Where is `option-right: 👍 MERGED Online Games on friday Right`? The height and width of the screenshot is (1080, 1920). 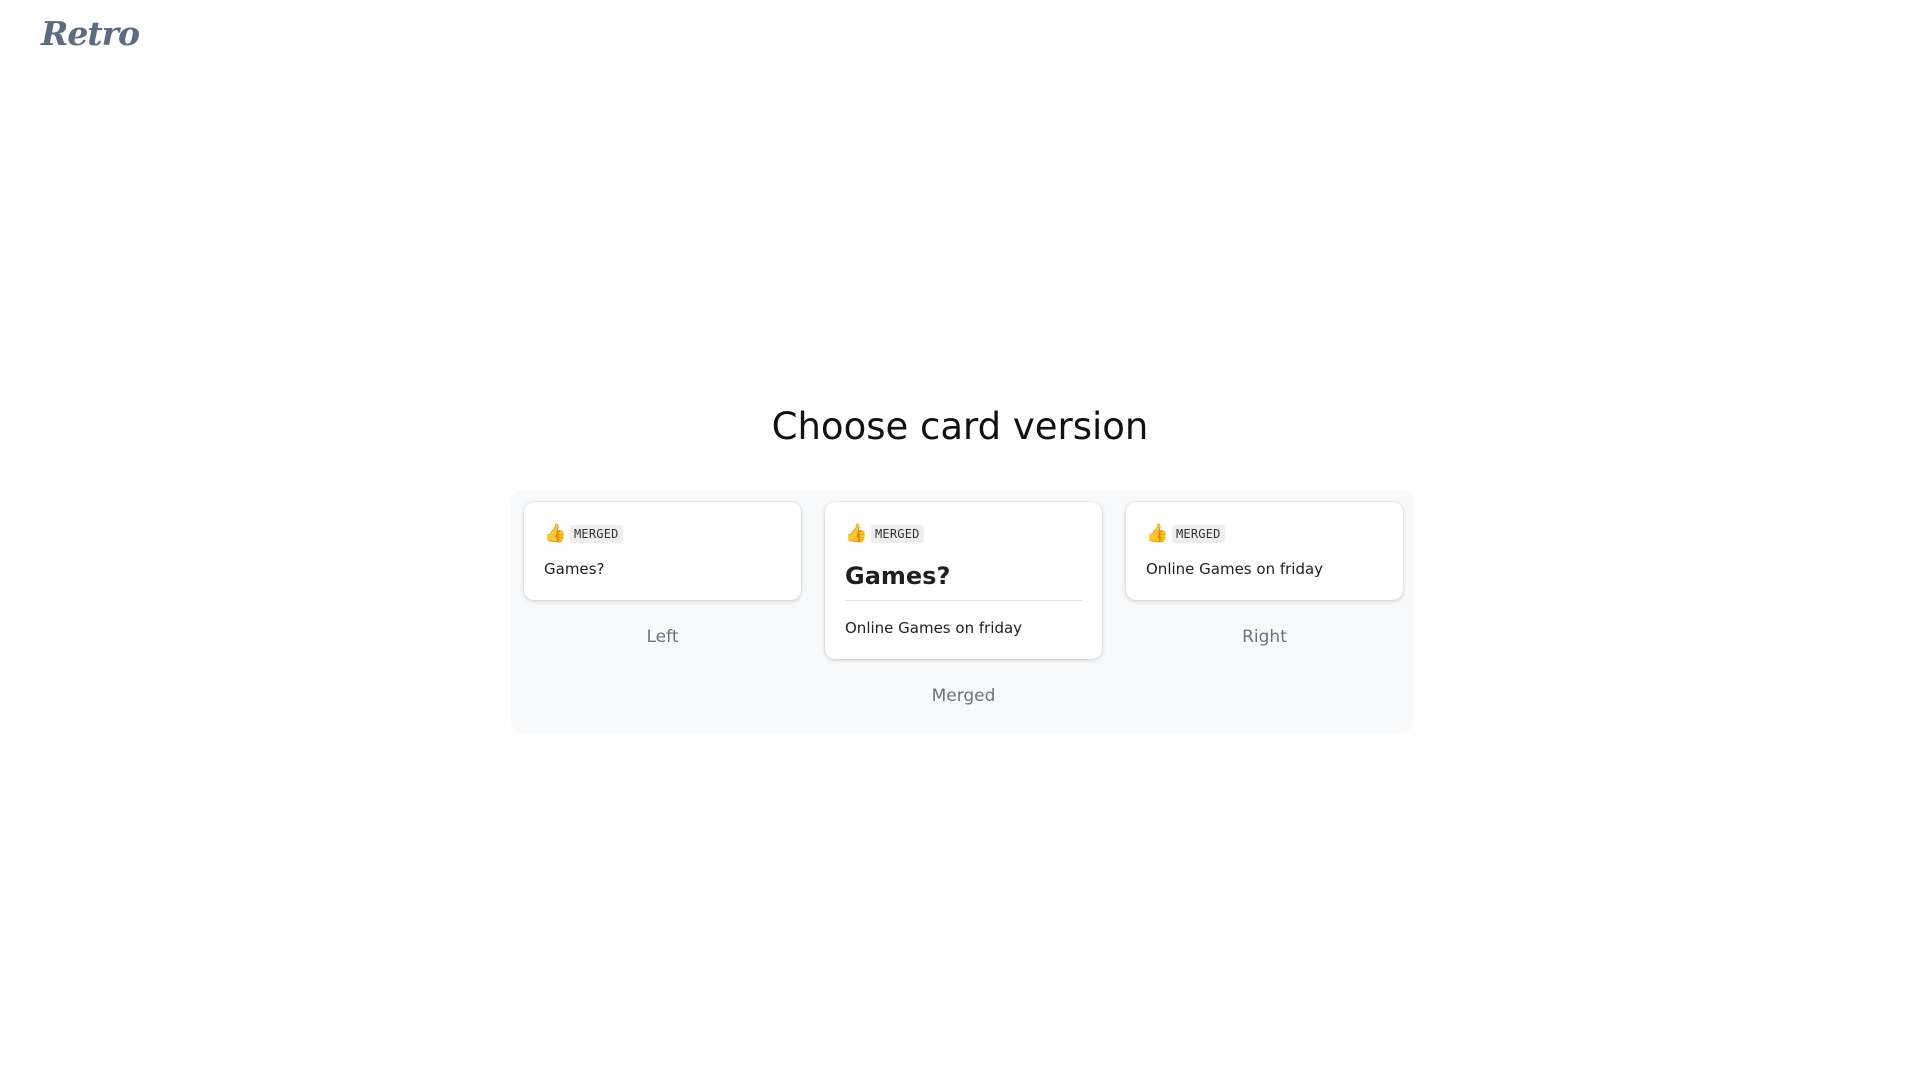
option-right: 👍 MERGED Online Games on friday Right is located at coordinates (1264, 574).